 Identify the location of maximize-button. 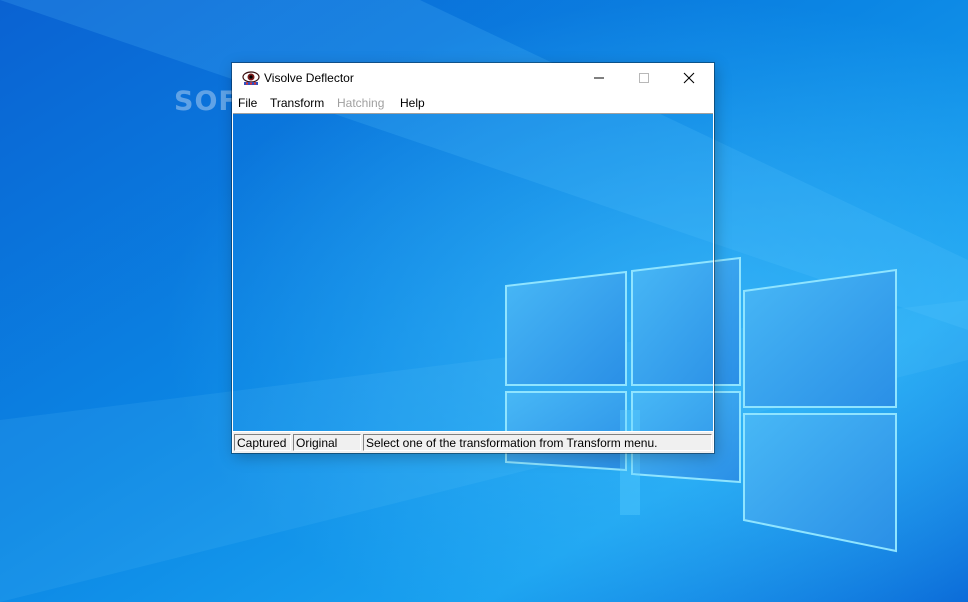
(644, 78).